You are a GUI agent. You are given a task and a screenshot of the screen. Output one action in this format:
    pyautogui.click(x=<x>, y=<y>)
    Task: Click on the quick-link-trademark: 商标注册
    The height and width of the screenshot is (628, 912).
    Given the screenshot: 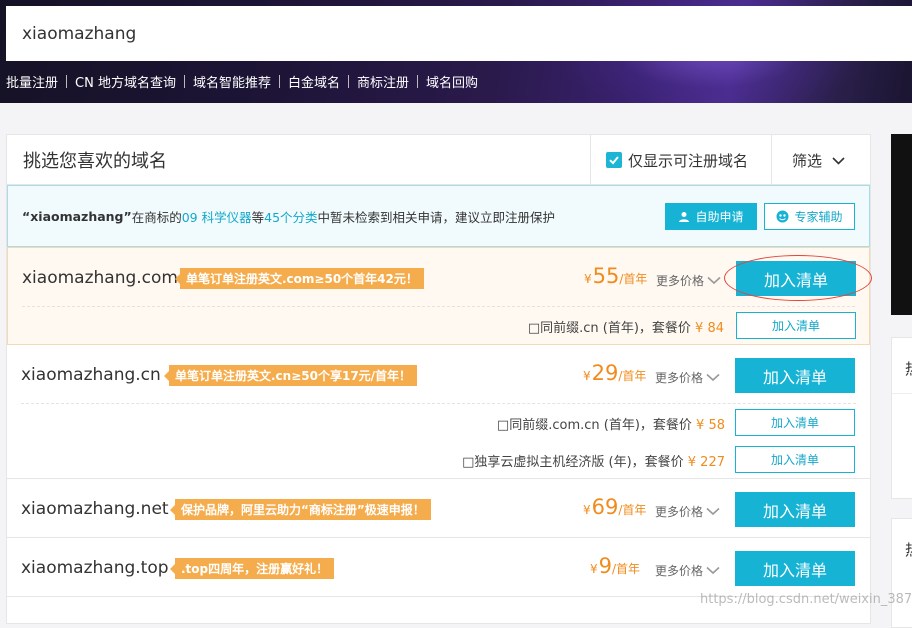 What is the action you would take?
    pyautogui.click(x=383, y=81)
    